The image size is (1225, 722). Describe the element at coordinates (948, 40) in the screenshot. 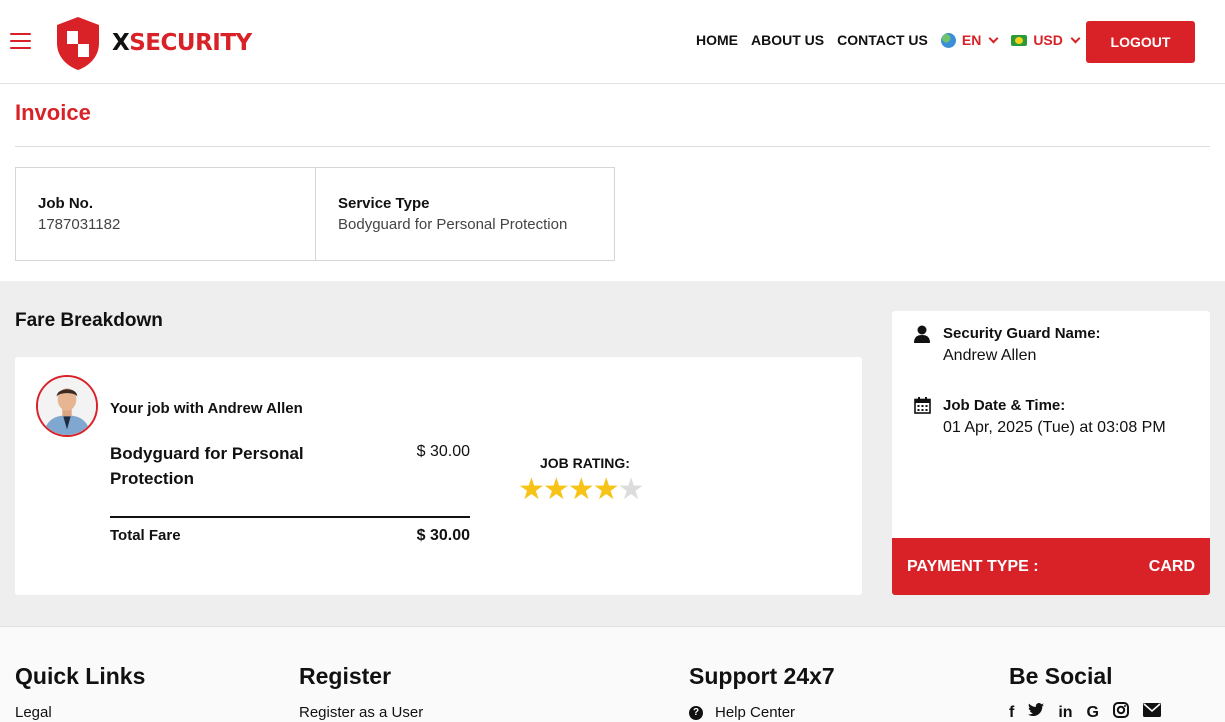

I see `globe-icon` at that location.